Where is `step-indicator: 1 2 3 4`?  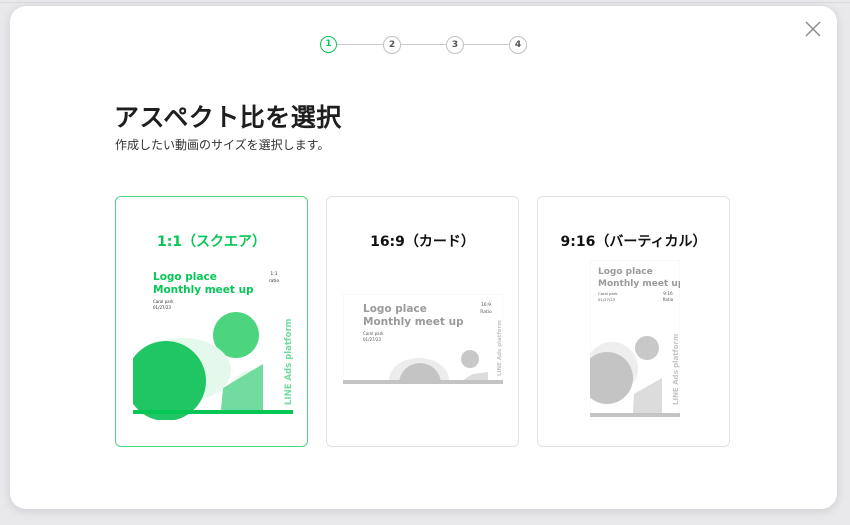
step-indicator: 1 2 3 4 is located at coordinates (430, 45).